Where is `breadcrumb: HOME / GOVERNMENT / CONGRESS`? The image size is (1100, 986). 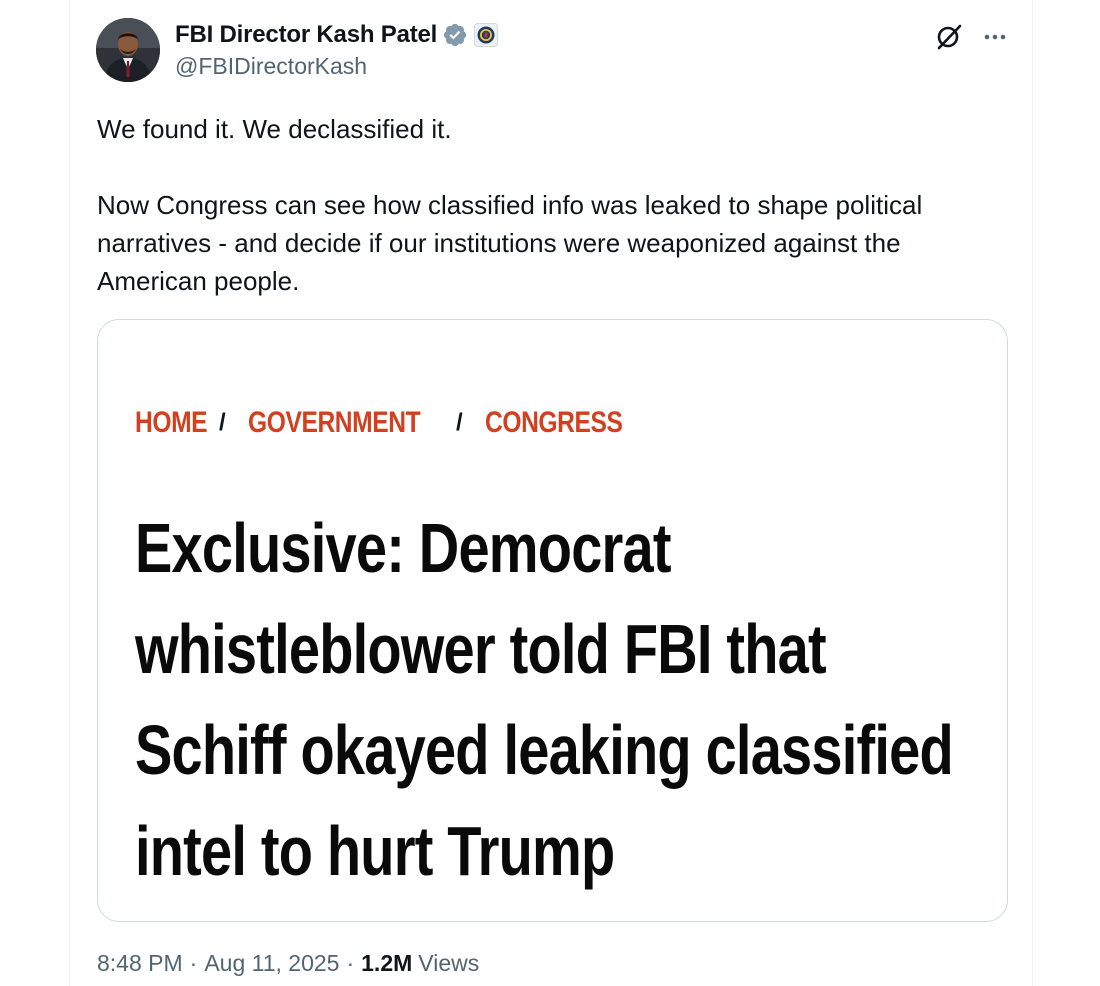
breadcrumb: HOME / GOVERNMENT / CONGRESS is located at coordinates (394, 423).